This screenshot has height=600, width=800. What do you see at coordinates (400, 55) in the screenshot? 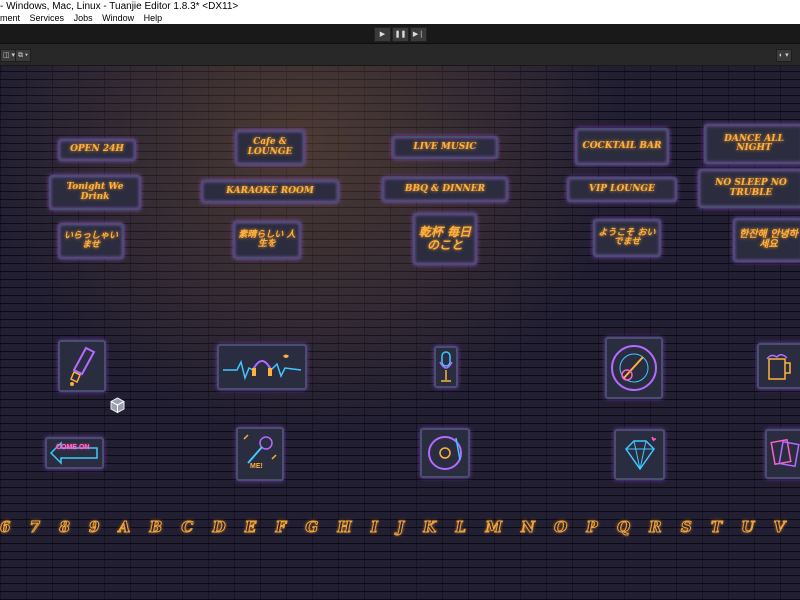
I see `scene-view-header: ◫ ▾ ⧉ ▾ ◐ ▾` at bounding box center [400, 55].